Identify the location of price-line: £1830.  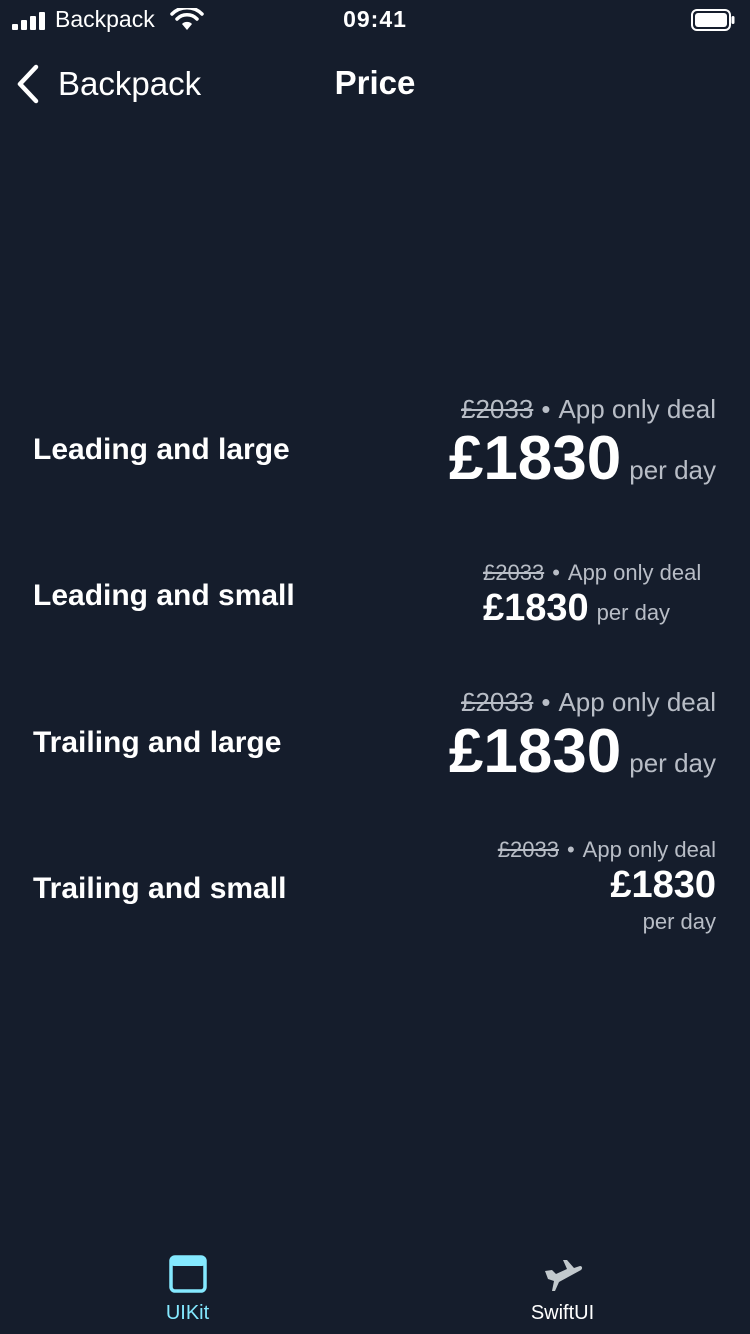
(607, 885).